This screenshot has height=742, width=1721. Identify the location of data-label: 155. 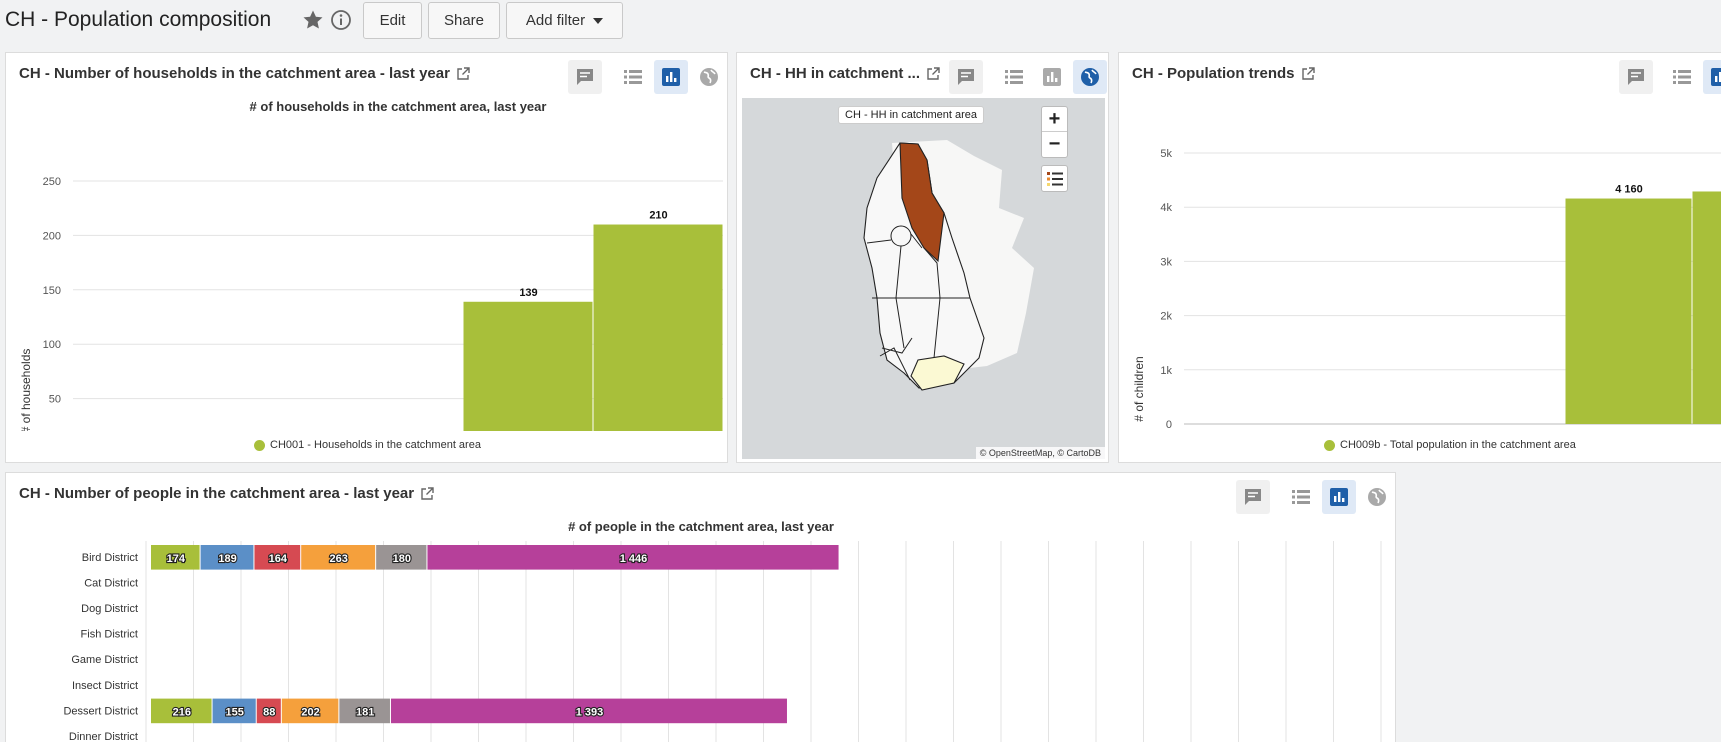
(234, 712).